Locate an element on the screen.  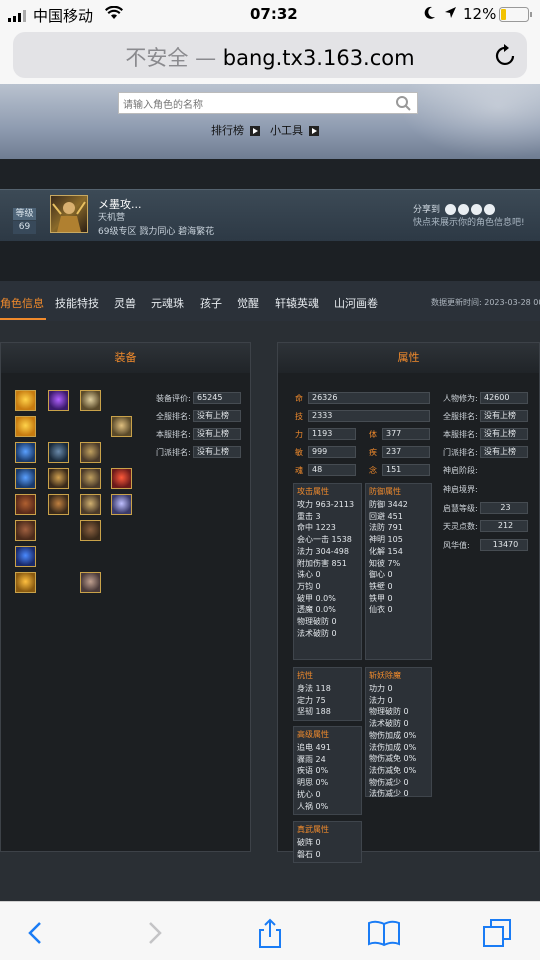
attribute-line: 追电 491 is located at coordinates (314, 747).